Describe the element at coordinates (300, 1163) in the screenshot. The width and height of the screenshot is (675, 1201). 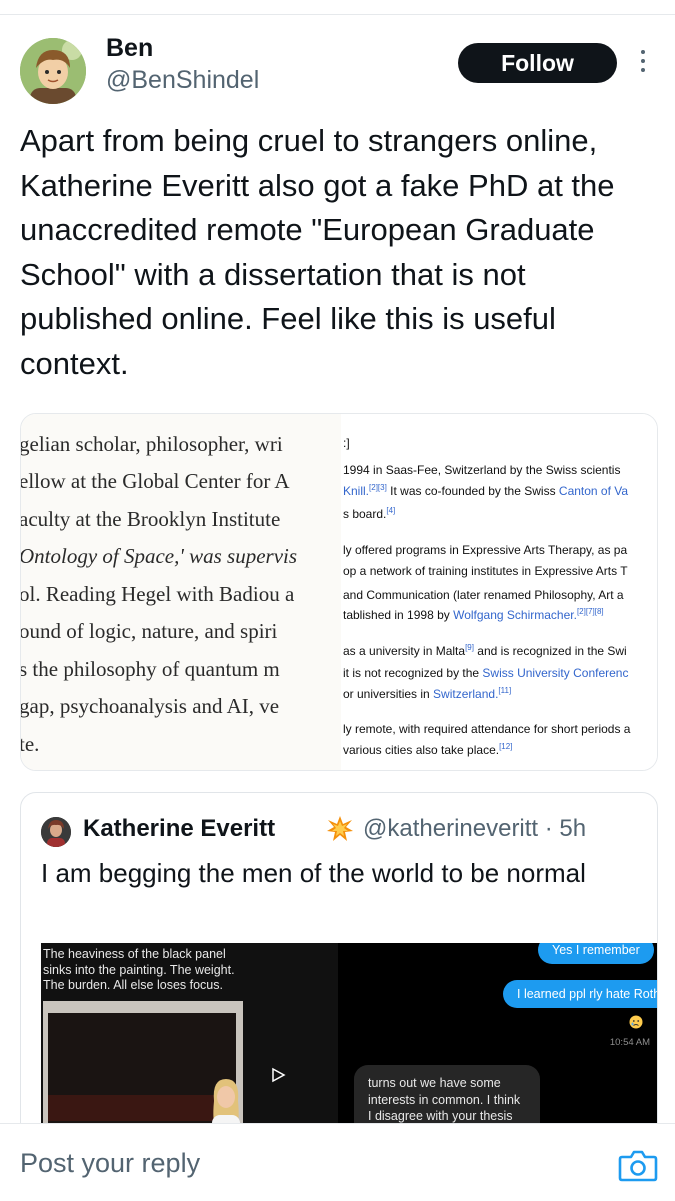
I see `reply-input` at that location.